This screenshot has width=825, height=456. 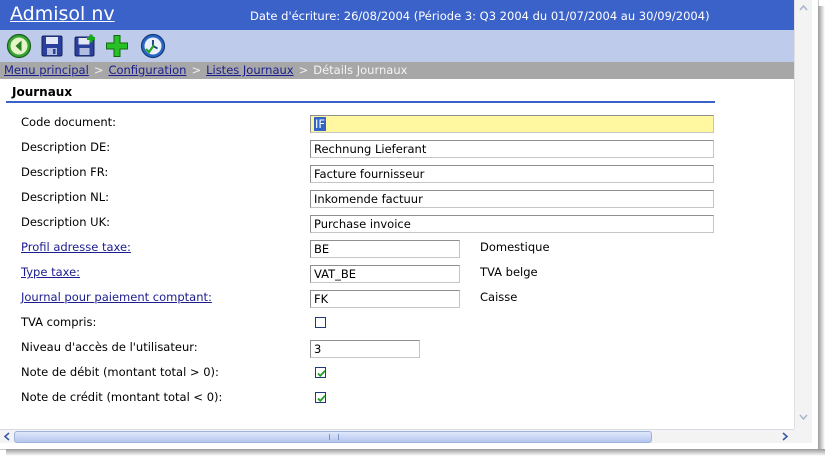 I want to click on cash-journal-input: FK, so click(x=385, y=299).